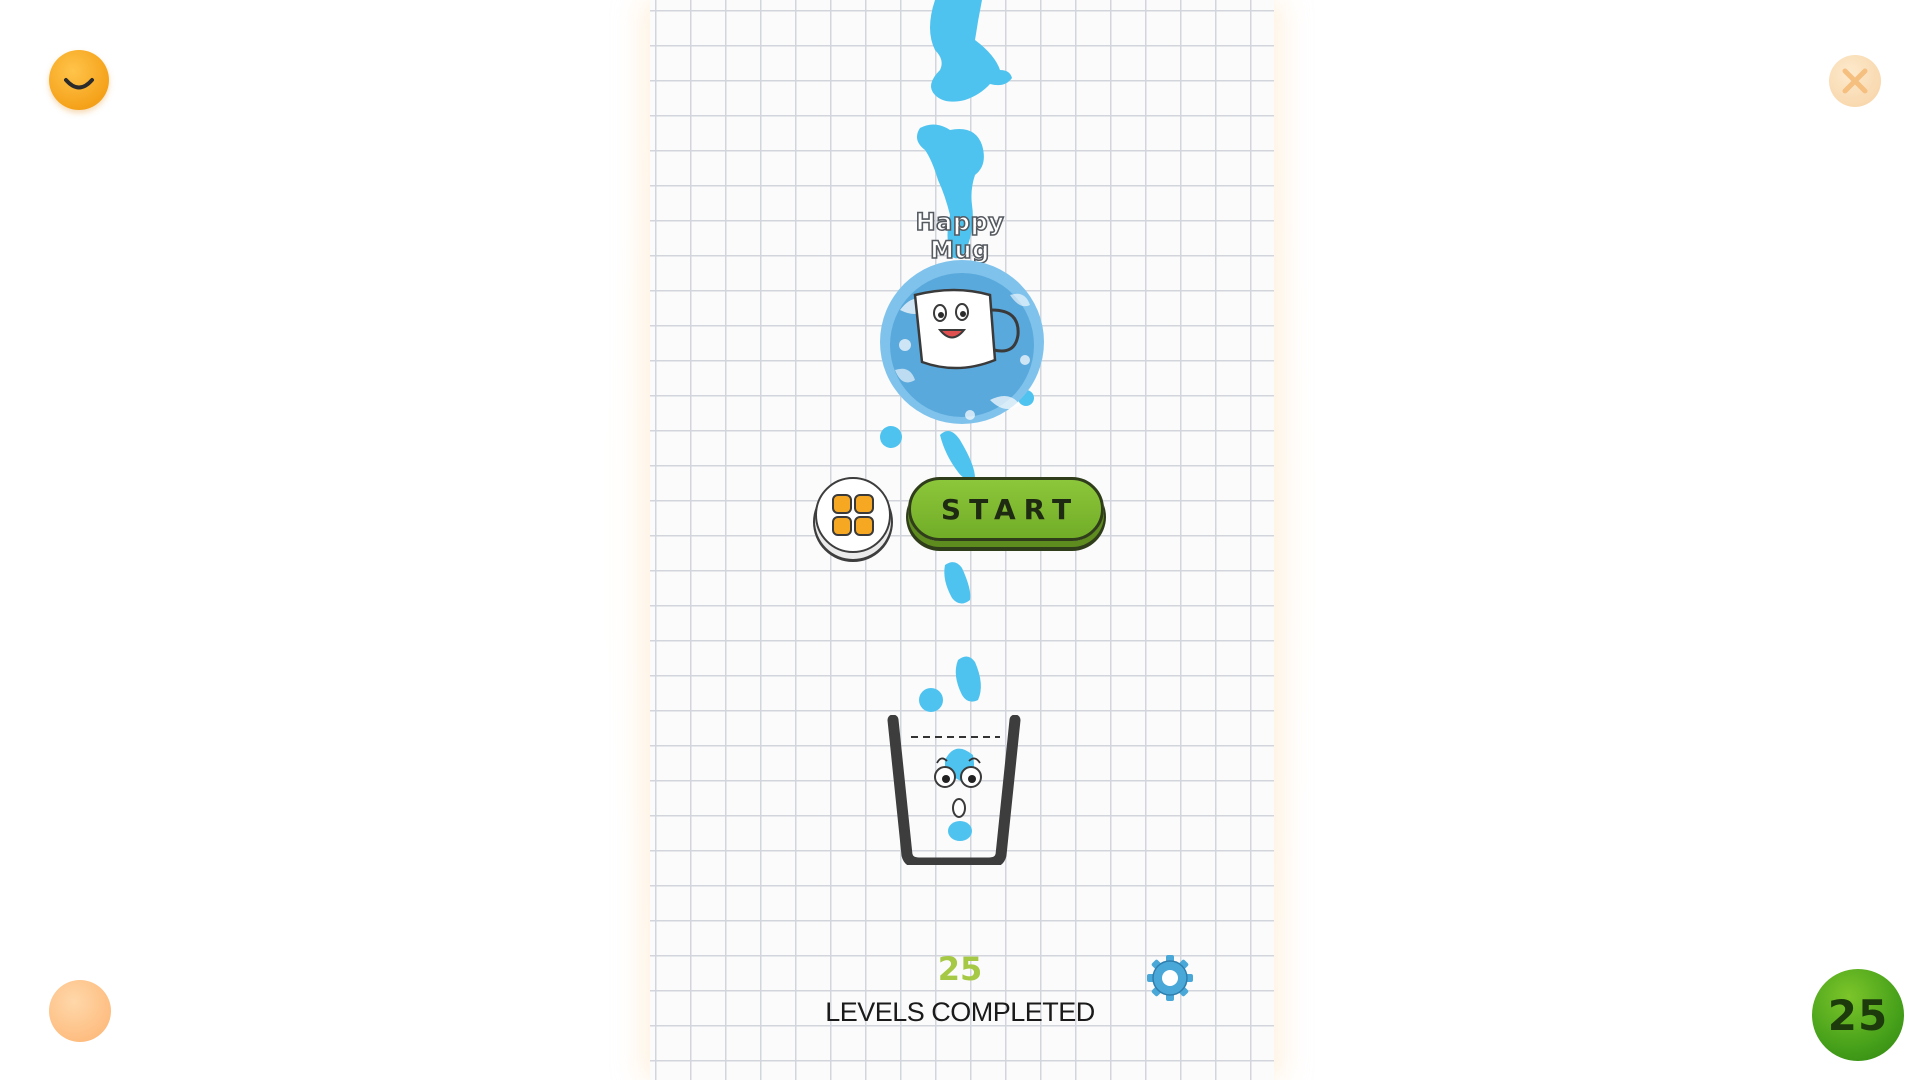  I want to click on sound-button, so click(80, 1011).